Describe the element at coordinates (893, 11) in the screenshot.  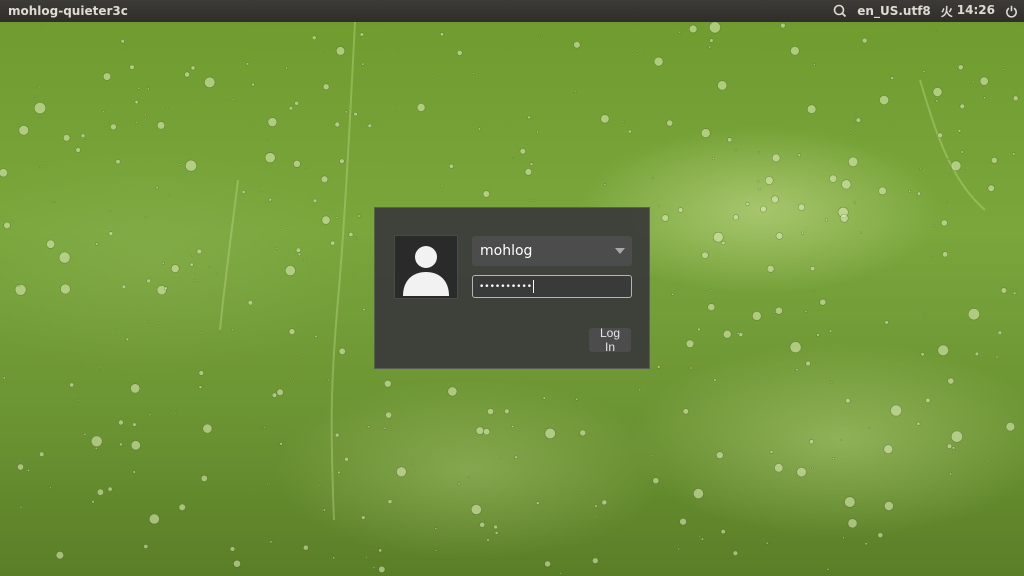
I see `keyboard-layout-indicator: en_US.utf8` at that location.